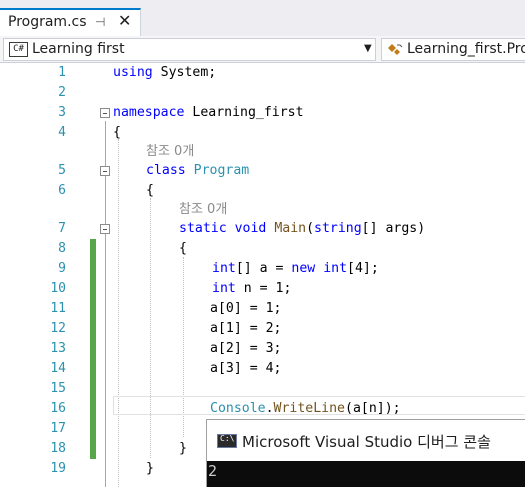 The width and height of the screenshot is (525, 487). What do you see at coordinates (62, 248) in the screenshot?
I see `line-number: 8` at bounding box center [62, 248].